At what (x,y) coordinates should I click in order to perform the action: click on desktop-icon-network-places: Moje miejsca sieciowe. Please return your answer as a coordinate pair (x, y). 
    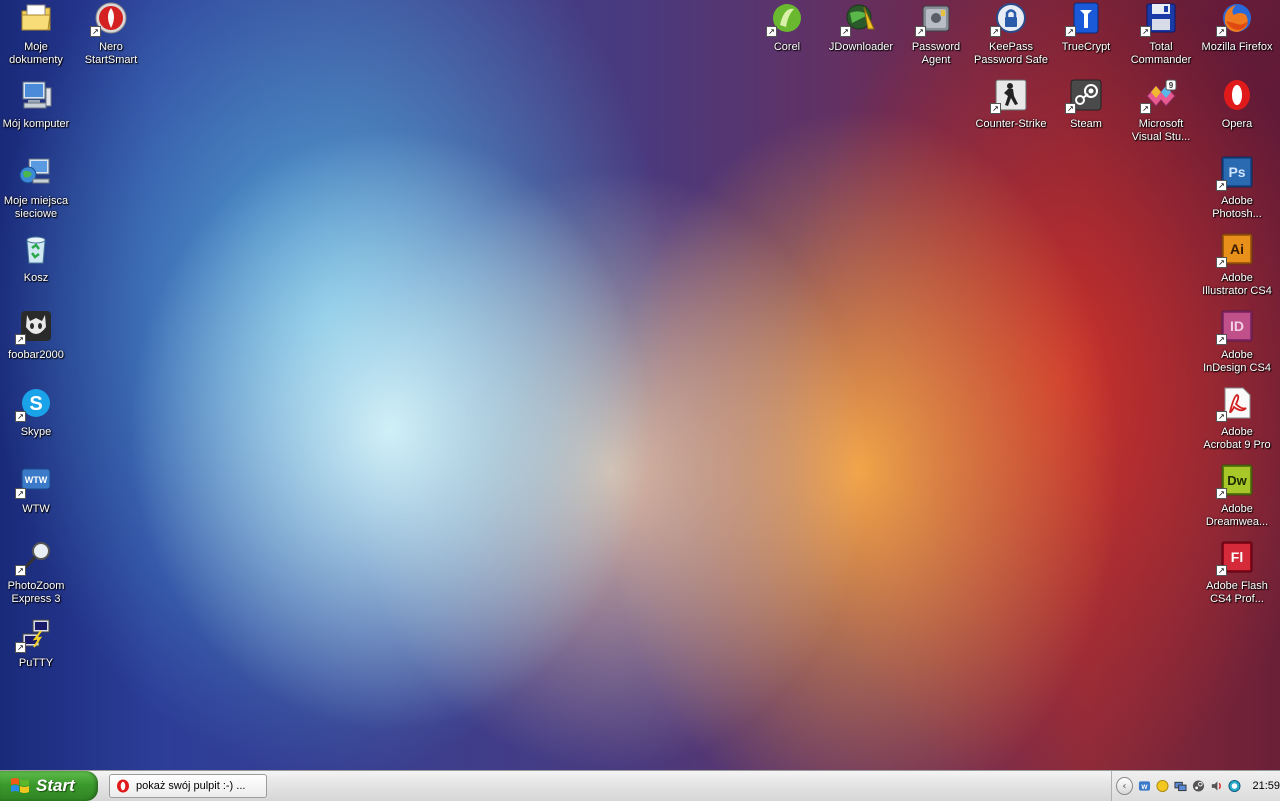
    Looking at the image, I should click on (37, 188).